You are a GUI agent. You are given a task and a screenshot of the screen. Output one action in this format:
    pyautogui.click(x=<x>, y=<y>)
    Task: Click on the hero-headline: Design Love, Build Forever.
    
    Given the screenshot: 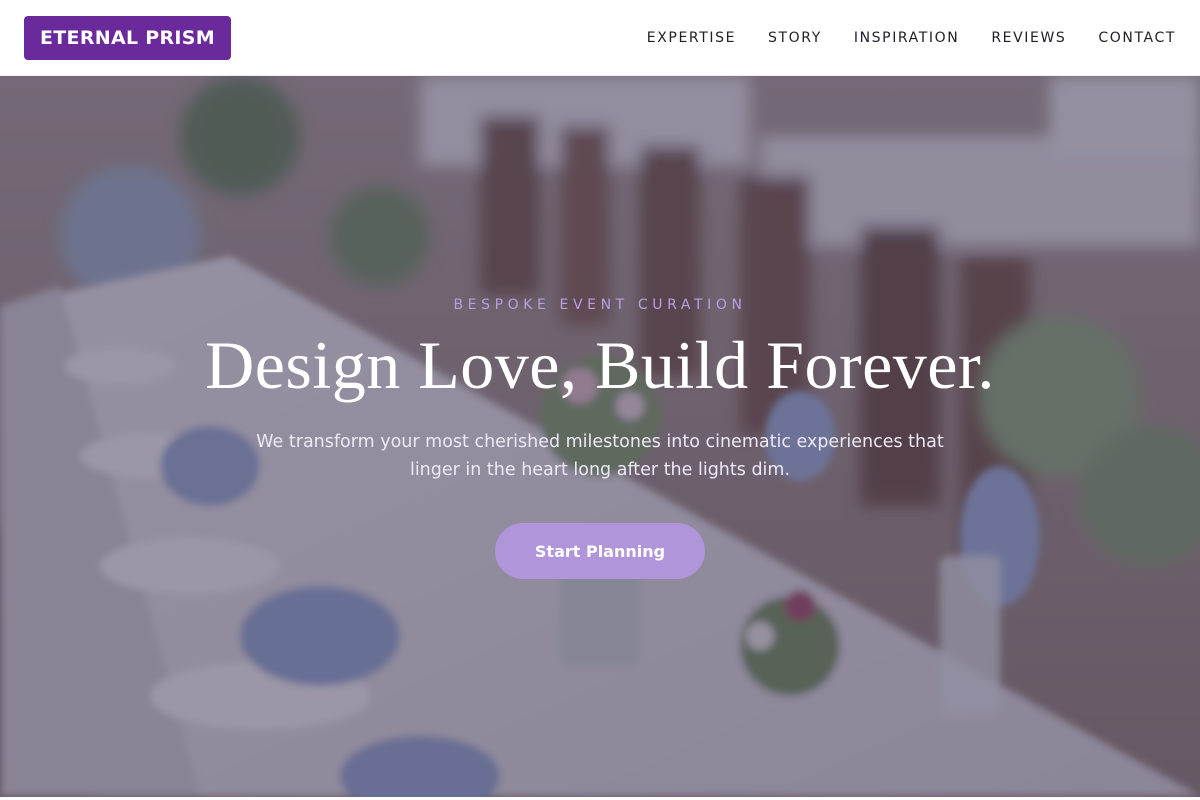 What is the action you would take?
    pyautogui.click(x=600, y=365)
    